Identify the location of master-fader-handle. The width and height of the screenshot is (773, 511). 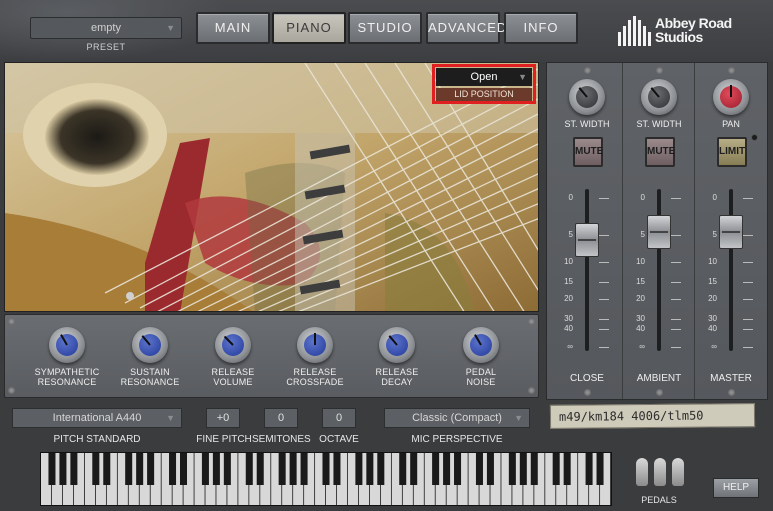
(731, 232).